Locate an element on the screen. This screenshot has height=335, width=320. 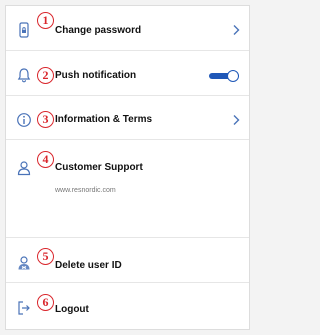
delete-user-row: 5 Delete user ID is located at coordinates (127, 260).